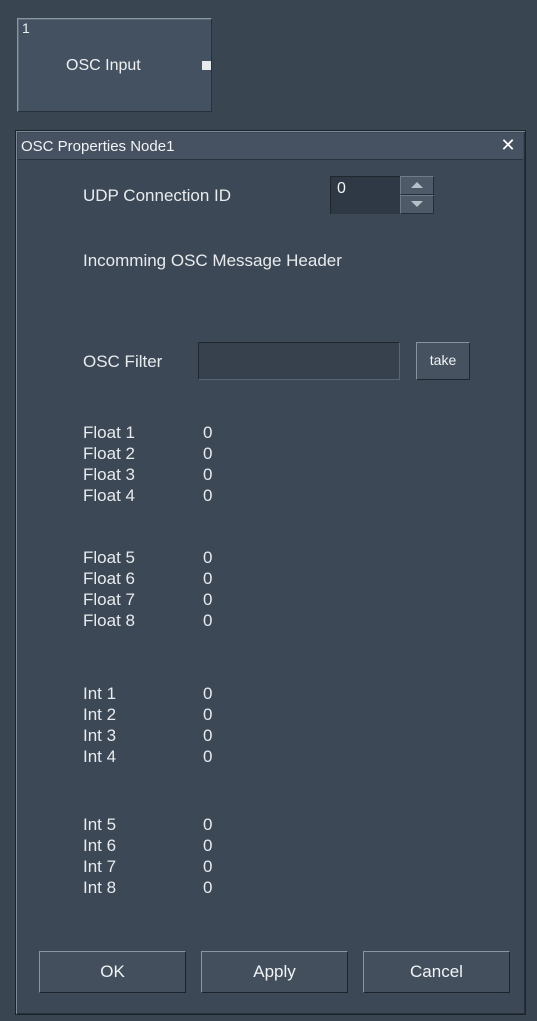 The image size is (537, 1021). I want to click on value-row: Int 5 0, so click(183, 824).